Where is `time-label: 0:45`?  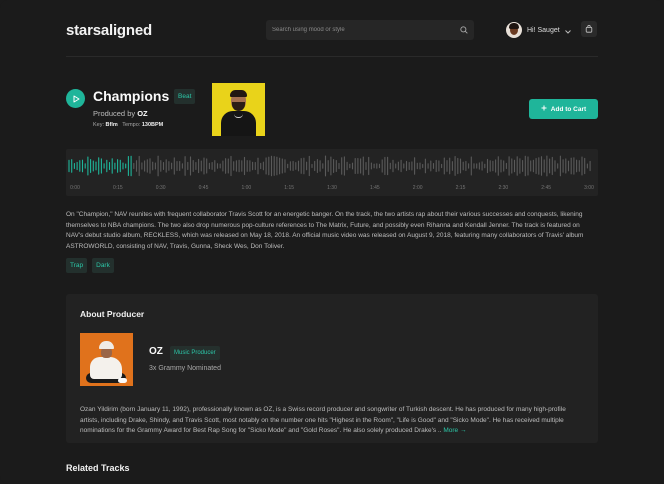 time-label: 0:45 is located at coordinates (203, 188).